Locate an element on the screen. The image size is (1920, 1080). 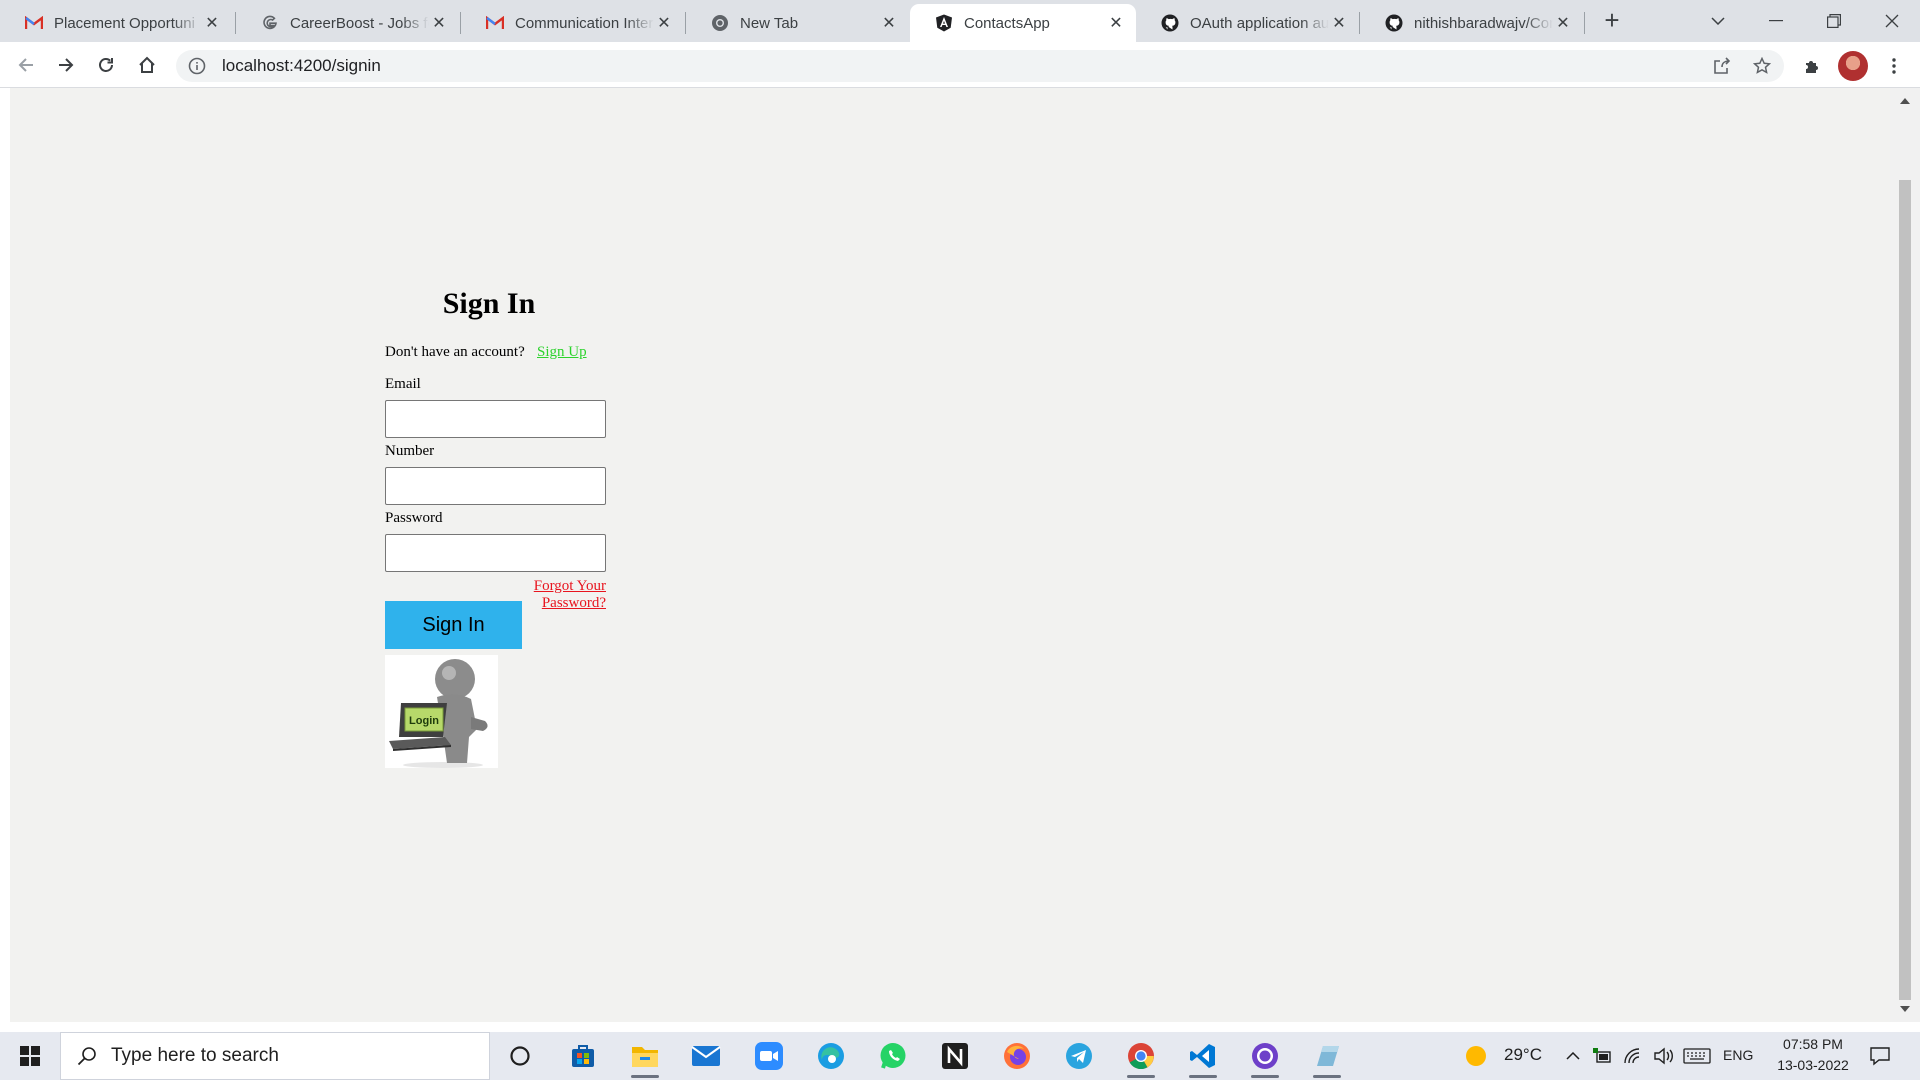
mail-icon is located at coordinates (706, 1056).